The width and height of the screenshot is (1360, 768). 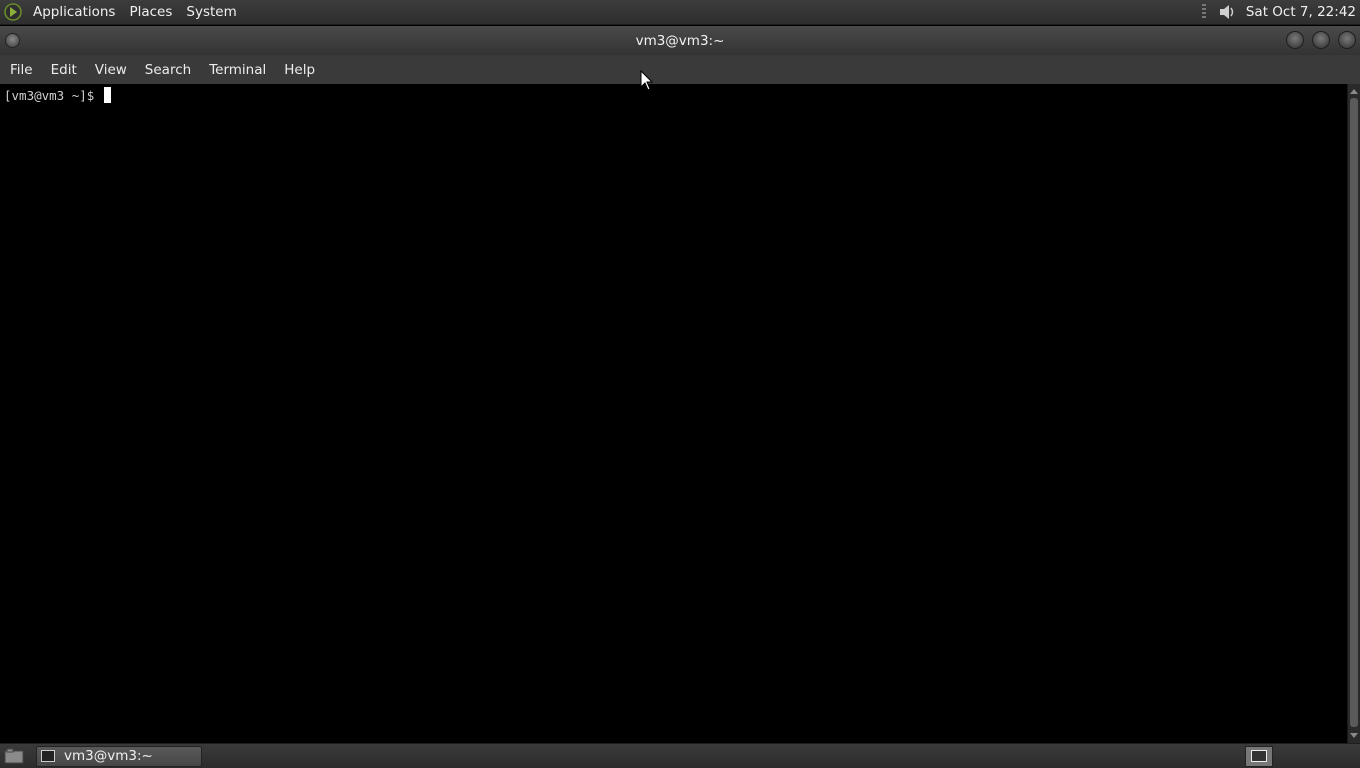 What do you see at coordinates (673, 95) in the screenshot?
I see `prompt-line: [vm3@vm3 ~]$` at bounding box center [673, 95].